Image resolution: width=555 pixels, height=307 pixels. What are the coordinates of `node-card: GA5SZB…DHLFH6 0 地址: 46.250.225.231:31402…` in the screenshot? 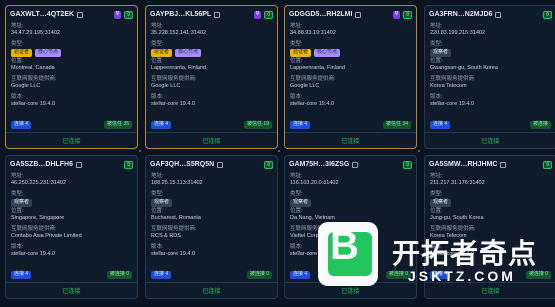 It's located at (71, 227).